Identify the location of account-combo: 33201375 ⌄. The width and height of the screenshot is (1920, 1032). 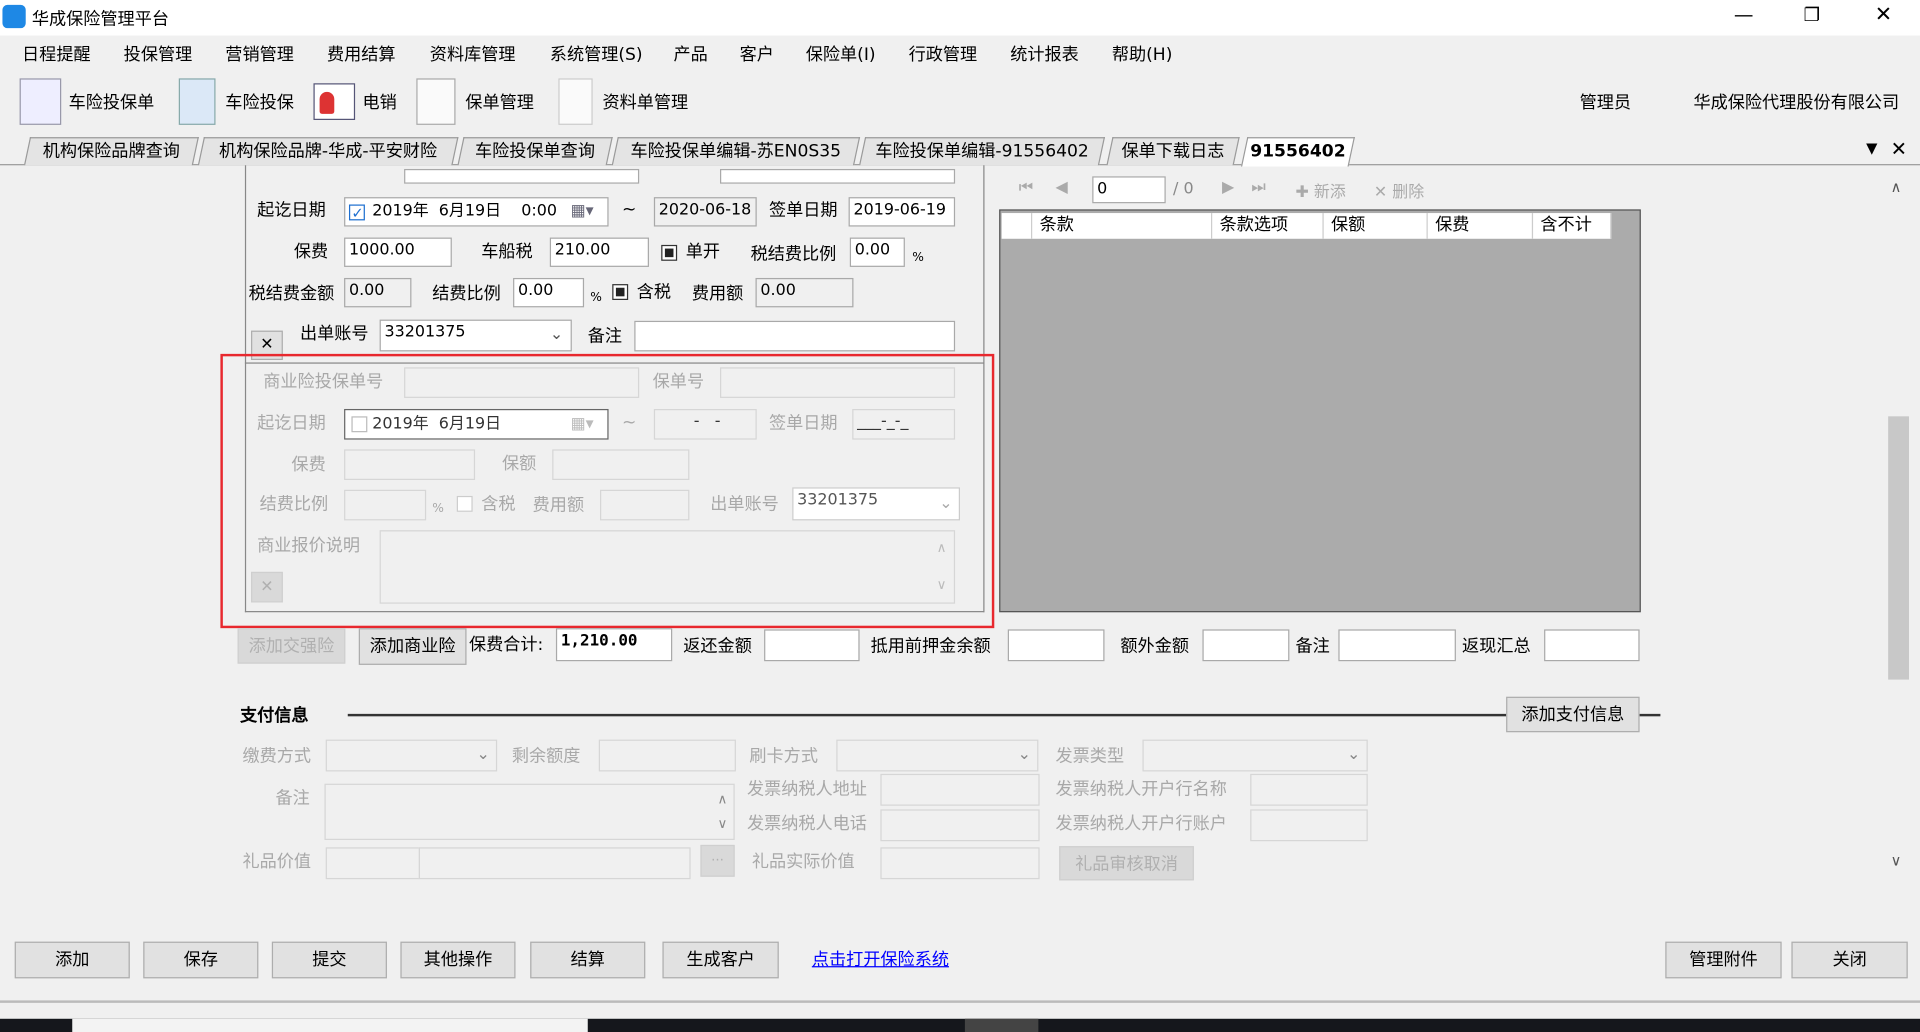
(475, 335).